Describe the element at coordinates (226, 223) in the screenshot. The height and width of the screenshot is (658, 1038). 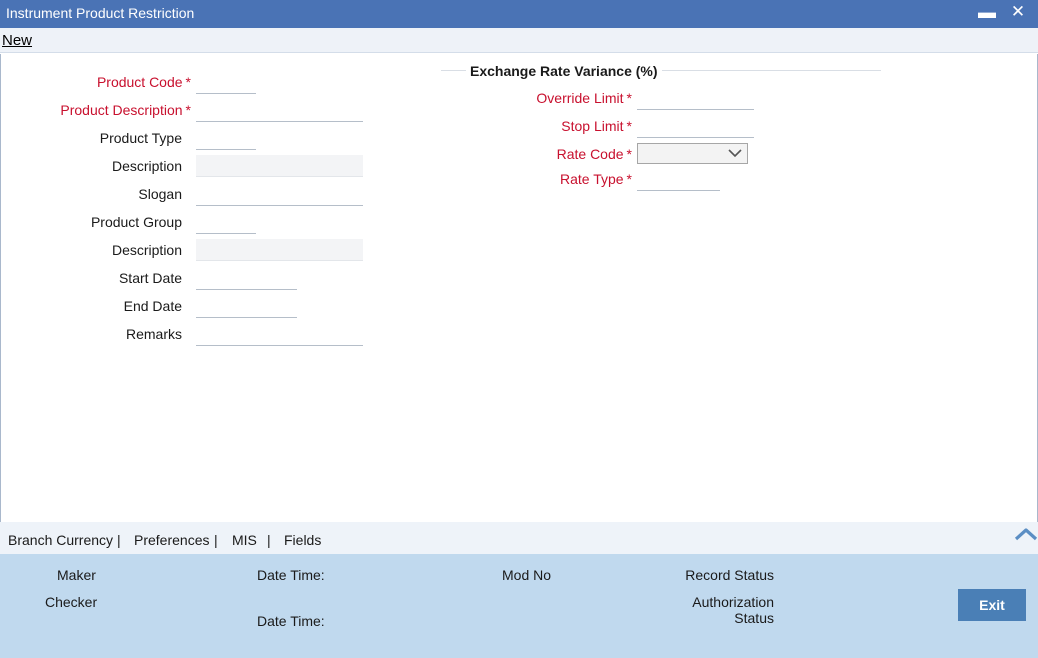
I see `product-group-input` at that location.